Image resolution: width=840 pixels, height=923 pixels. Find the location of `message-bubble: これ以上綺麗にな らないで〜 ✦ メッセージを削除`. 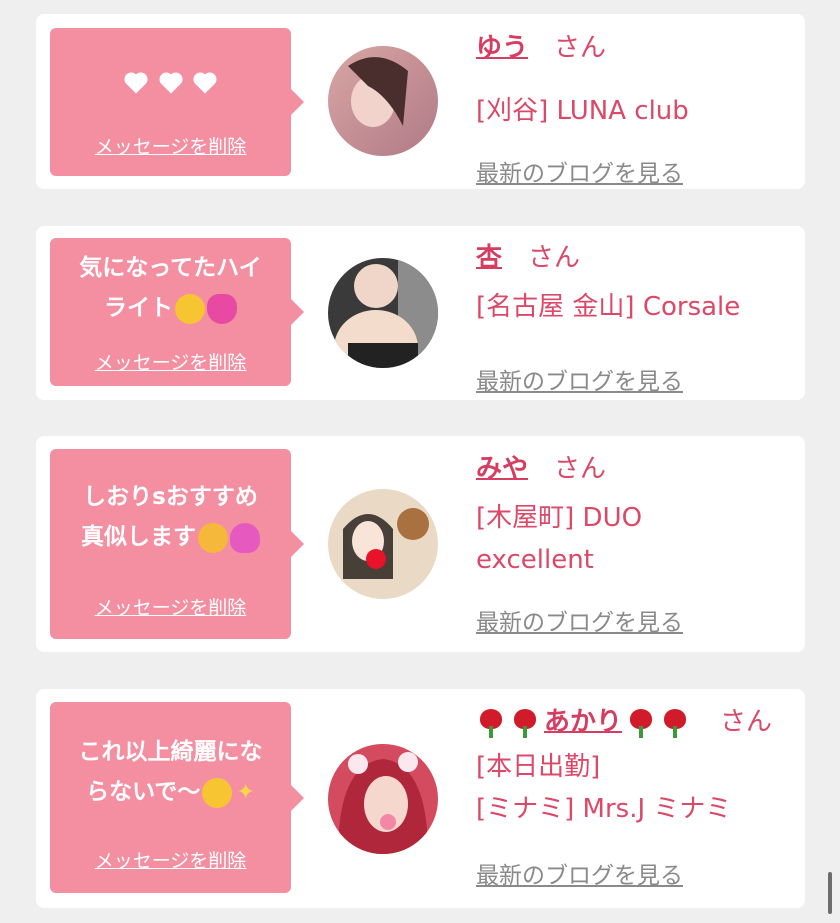

message-bubble: これ以上綺麗にな らないで〜 ✦ メッセージを削除 is located at coordinates (177, 797).